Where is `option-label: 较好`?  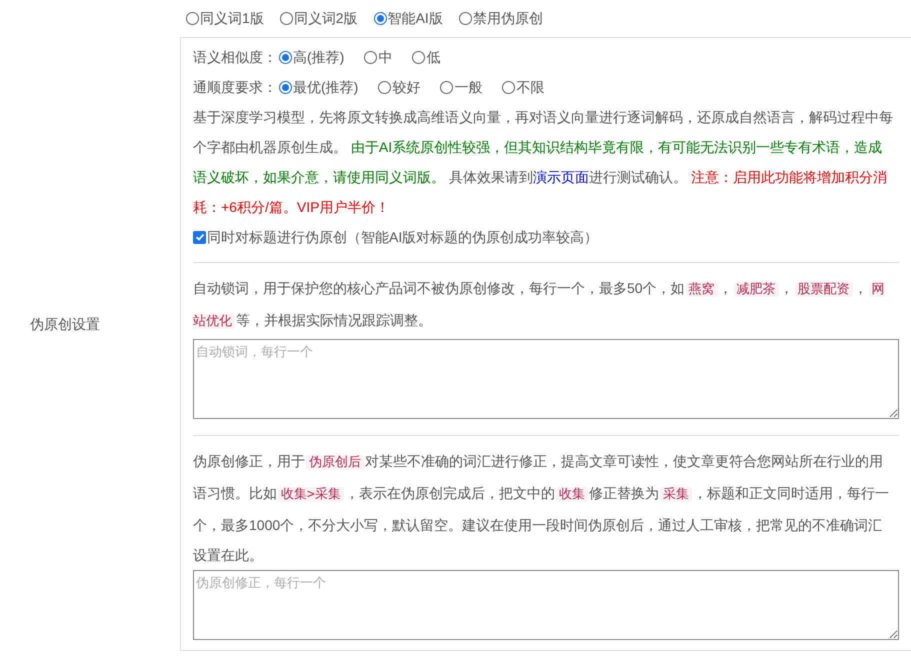 option-label: 较好 is located at coordinates (406, 87).